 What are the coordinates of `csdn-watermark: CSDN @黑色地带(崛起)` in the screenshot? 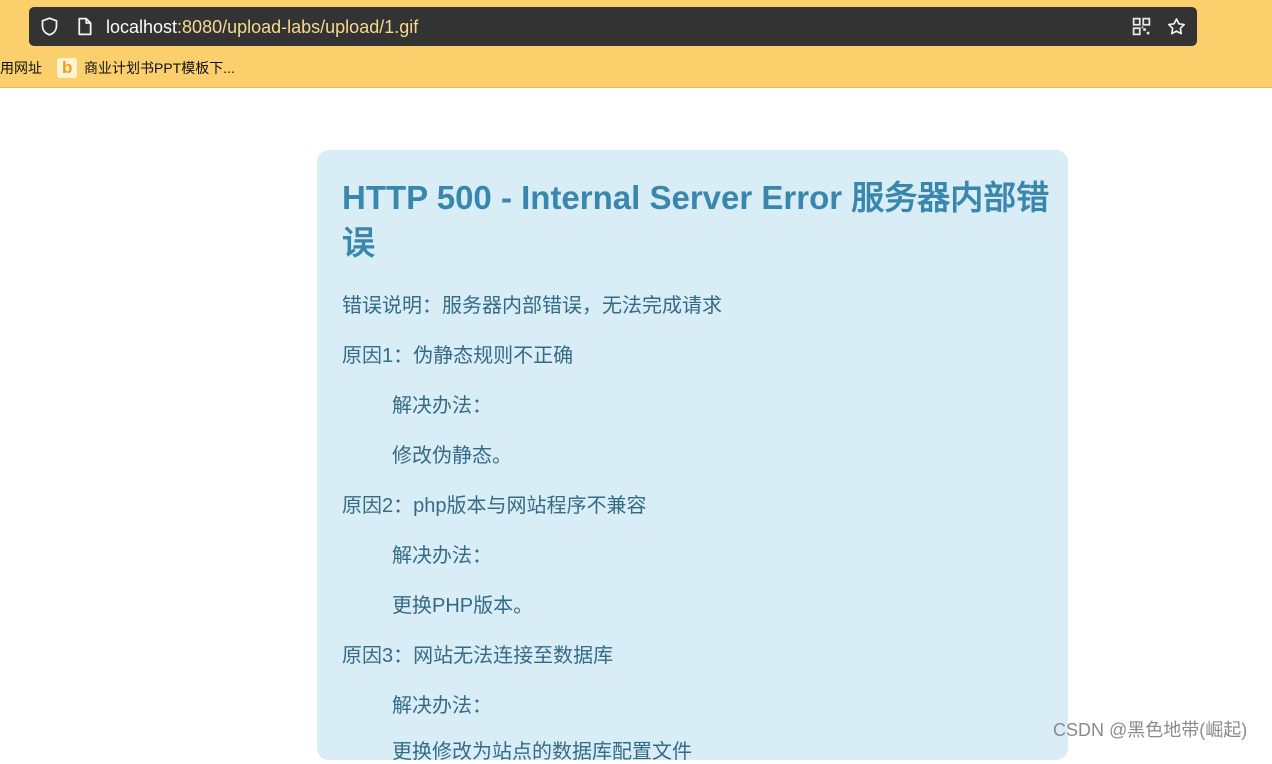 It's located at (1150, 730).